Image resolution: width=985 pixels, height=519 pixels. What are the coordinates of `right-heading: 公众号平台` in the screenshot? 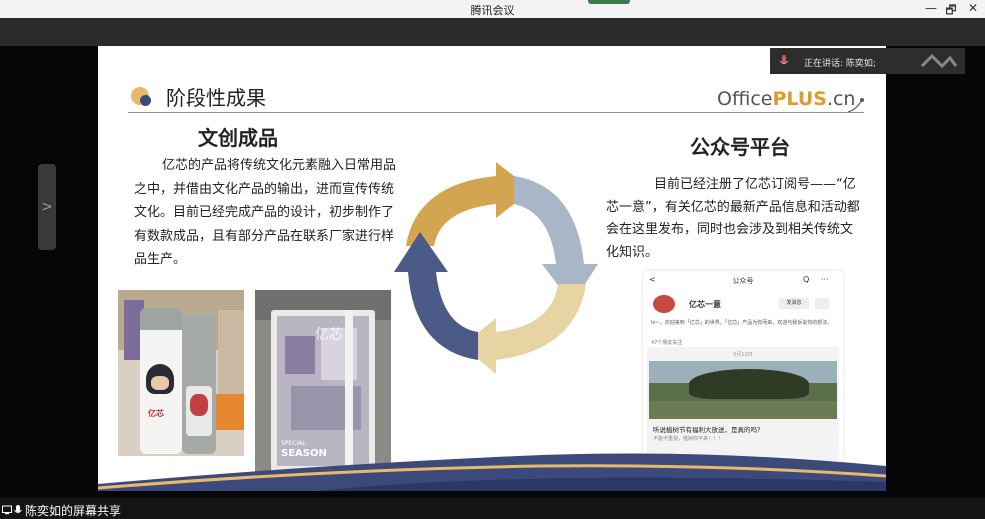 It's located at (740, 147).